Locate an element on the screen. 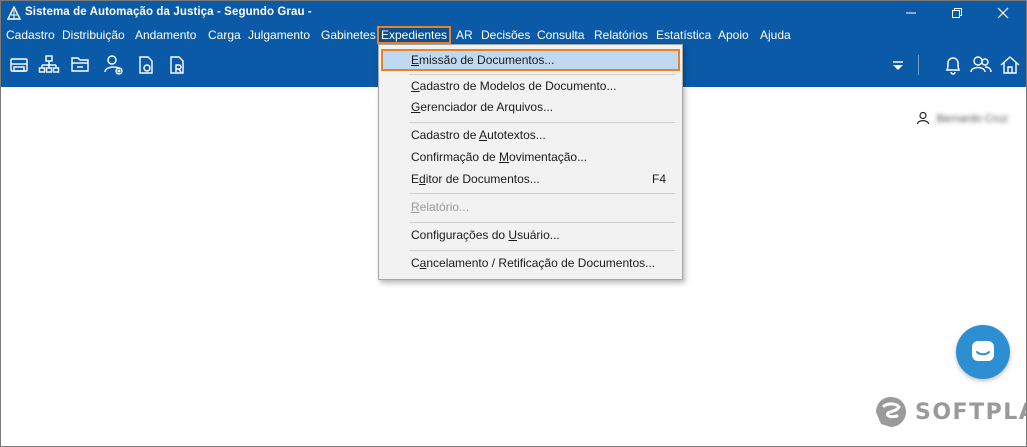 The width and height of the screenshot is (1027, 447). users-icon is located at coordinates (981, 65).